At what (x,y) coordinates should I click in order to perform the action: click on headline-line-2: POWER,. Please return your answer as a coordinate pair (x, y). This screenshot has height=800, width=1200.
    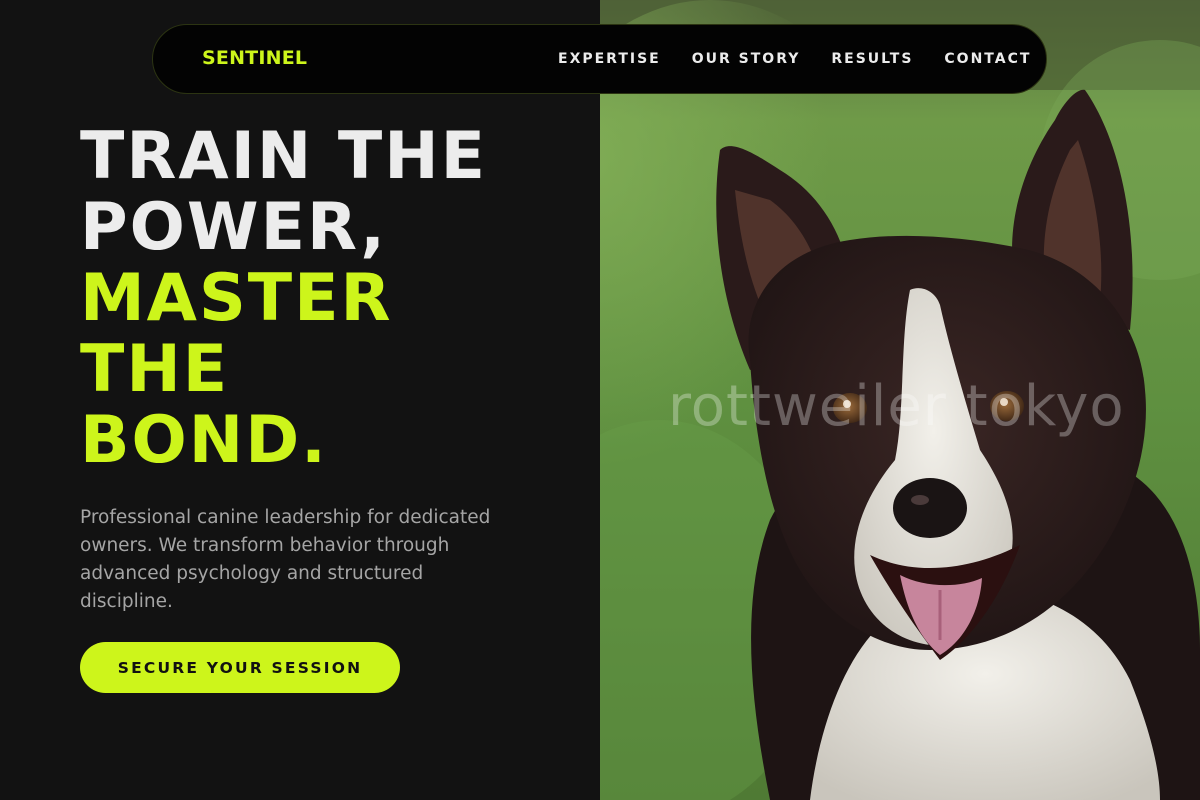
    Looking at the image, I should click on (233, 227).